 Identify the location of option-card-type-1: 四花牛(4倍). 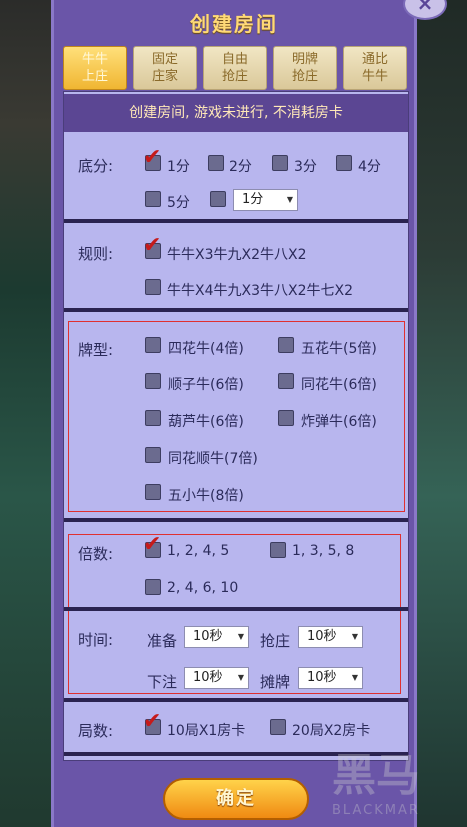
(206, 349).